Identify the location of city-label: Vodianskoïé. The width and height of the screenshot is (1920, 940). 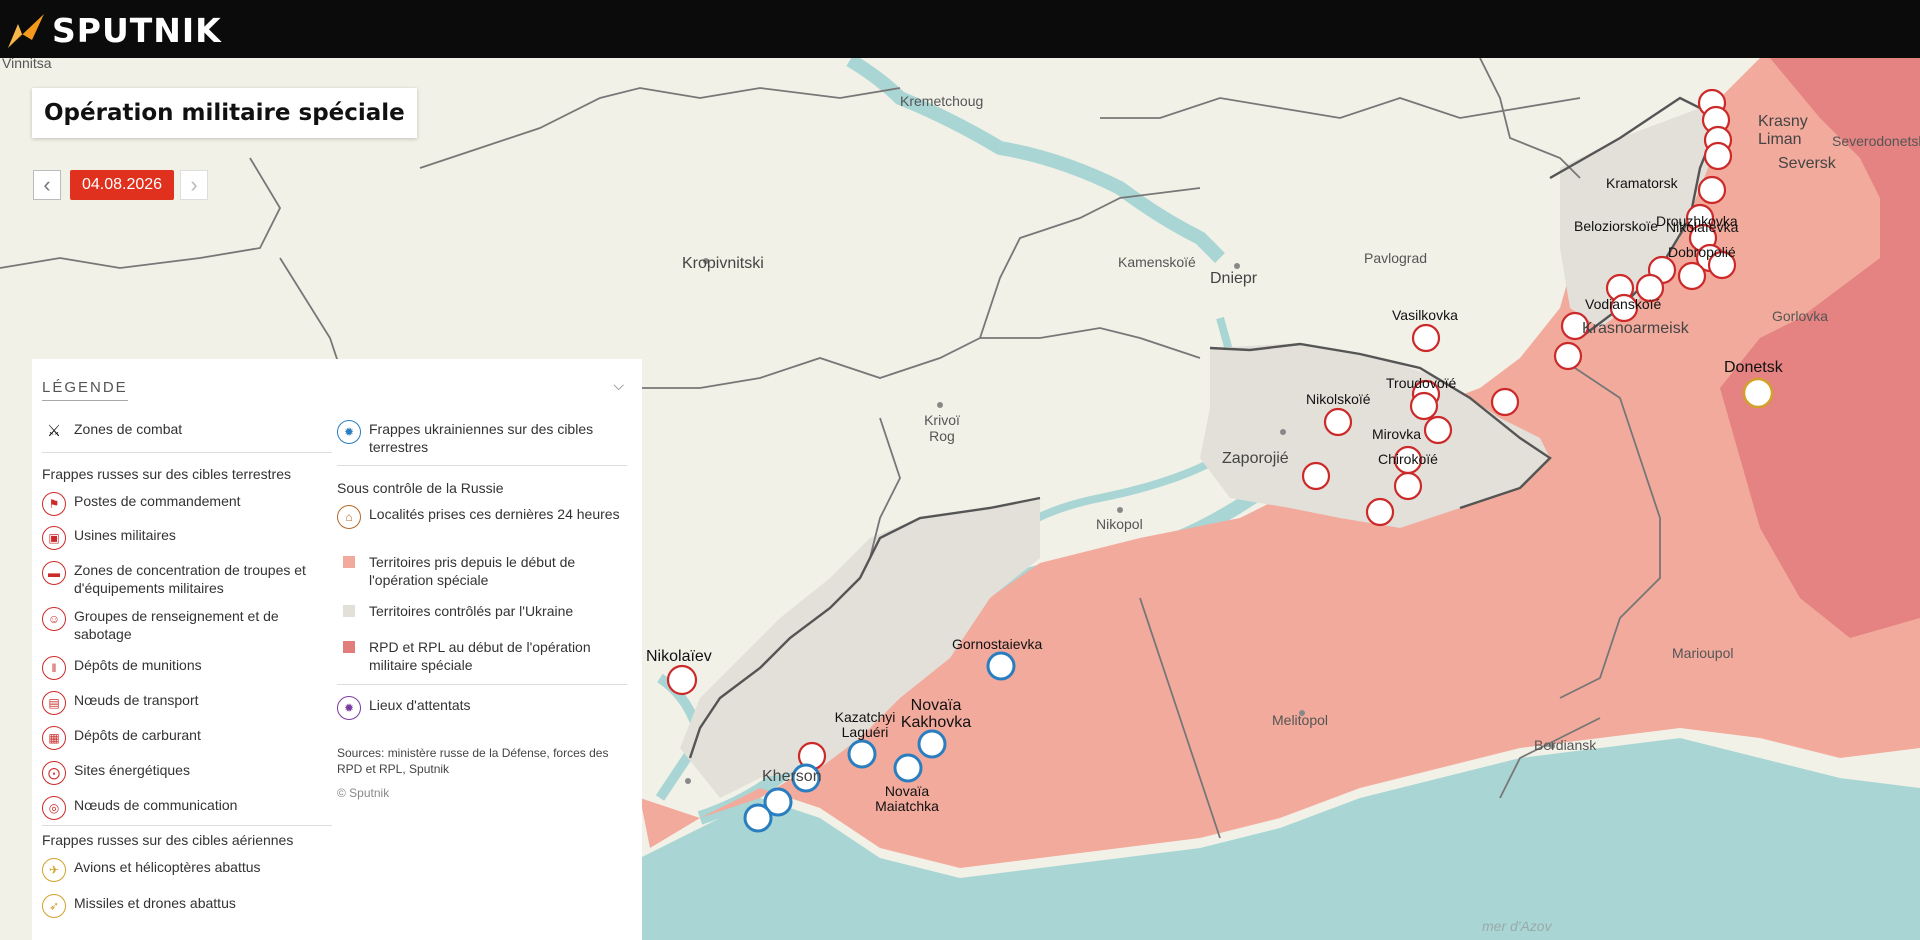
(1623, 304).